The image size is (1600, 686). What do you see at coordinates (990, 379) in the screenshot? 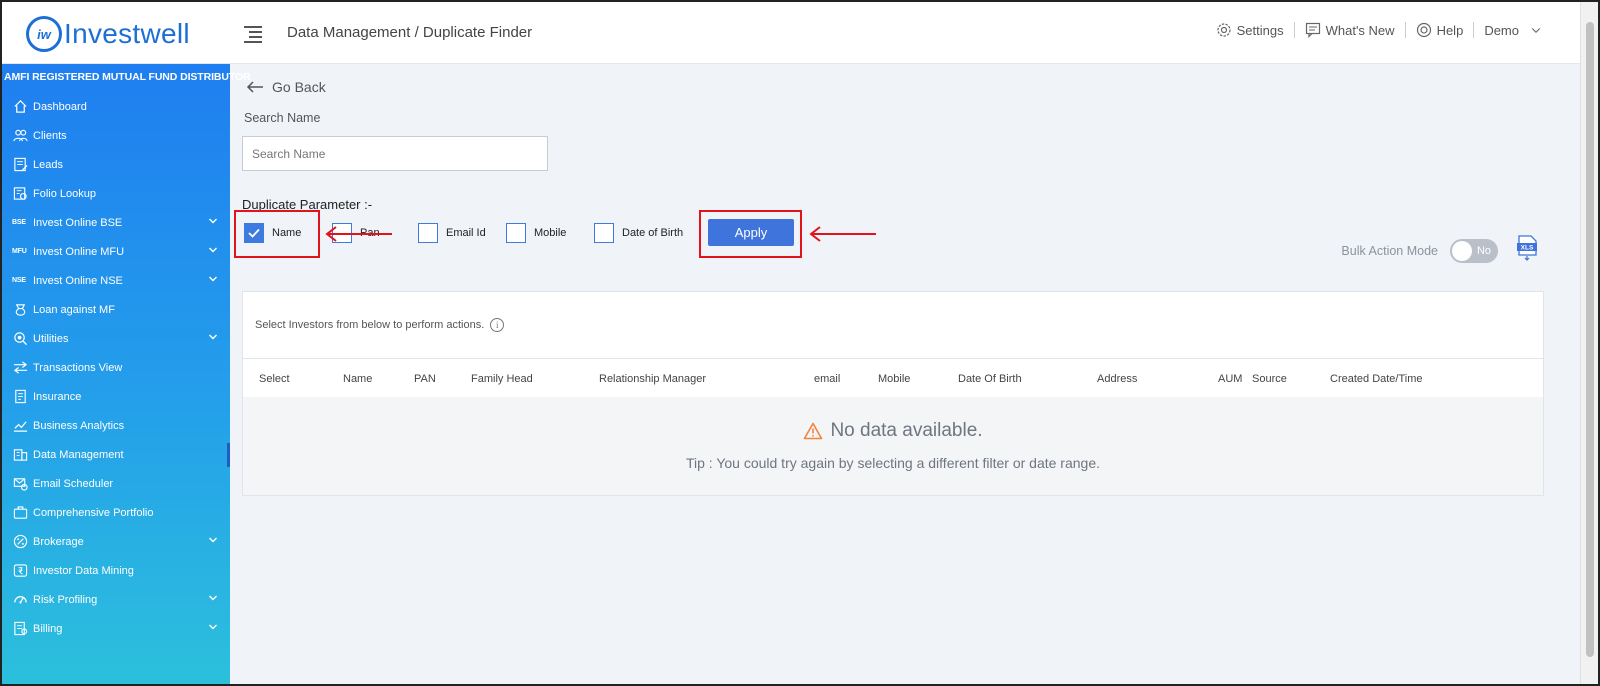
I see `column-header-date-of-birth: Date Of Birth` at bounding box center [990, 379].